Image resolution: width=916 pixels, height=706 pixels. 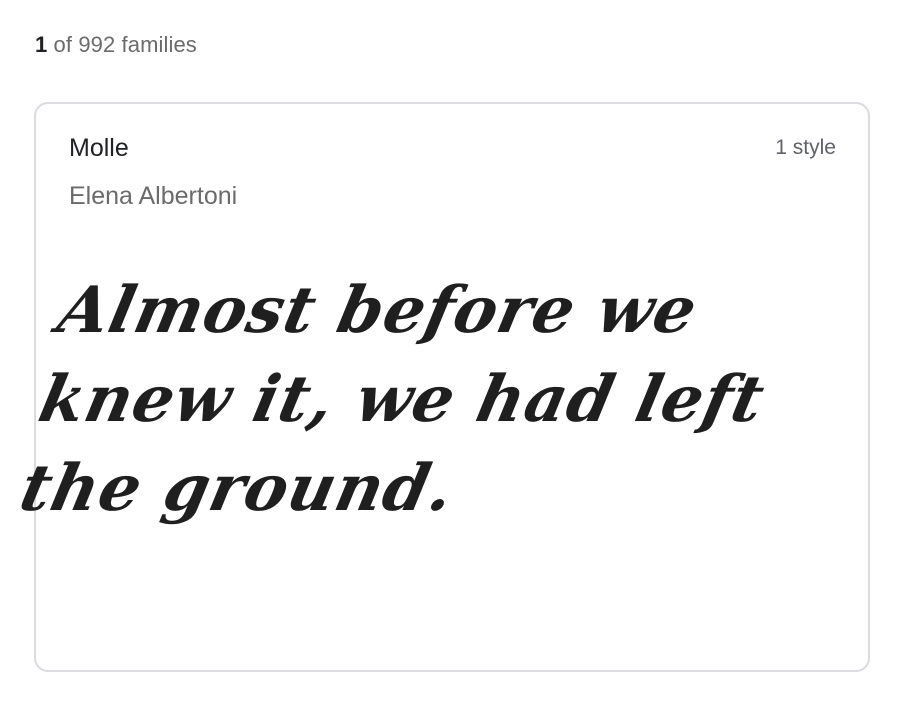 I want to click on results-current-index: 1, so click(x=41, y=44).